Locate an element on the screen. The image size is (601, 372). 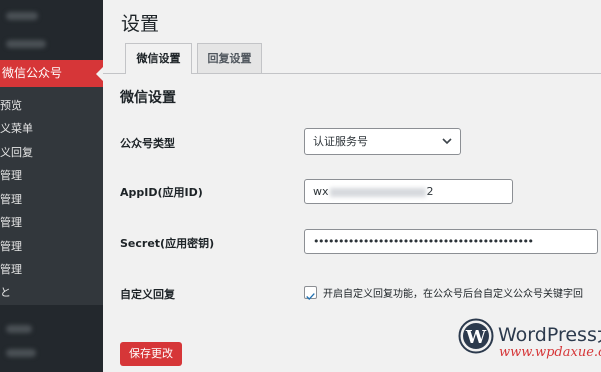
redacted-text is located at coordinates (377, 192).